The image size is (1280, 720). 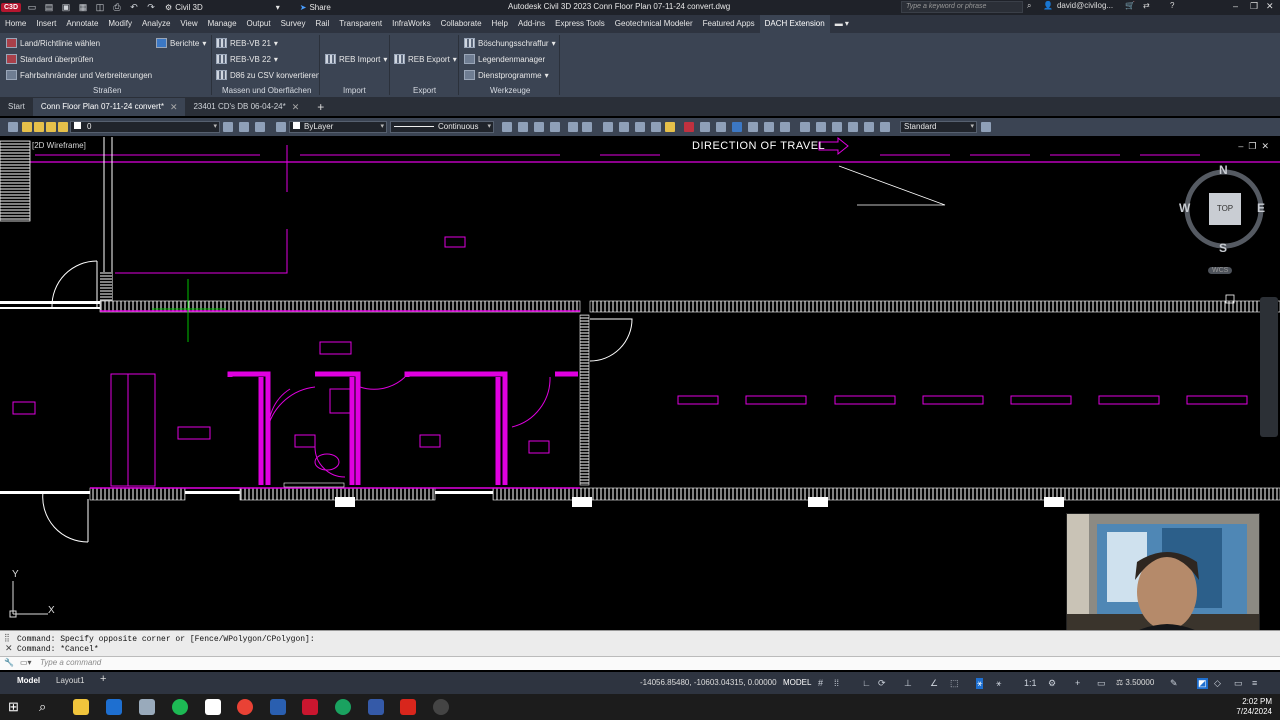 What do you see at coordinates (1238, 683) in the screenshot?
I see `fullscreen-icon: ▭` at bounding box center [1238, 683].